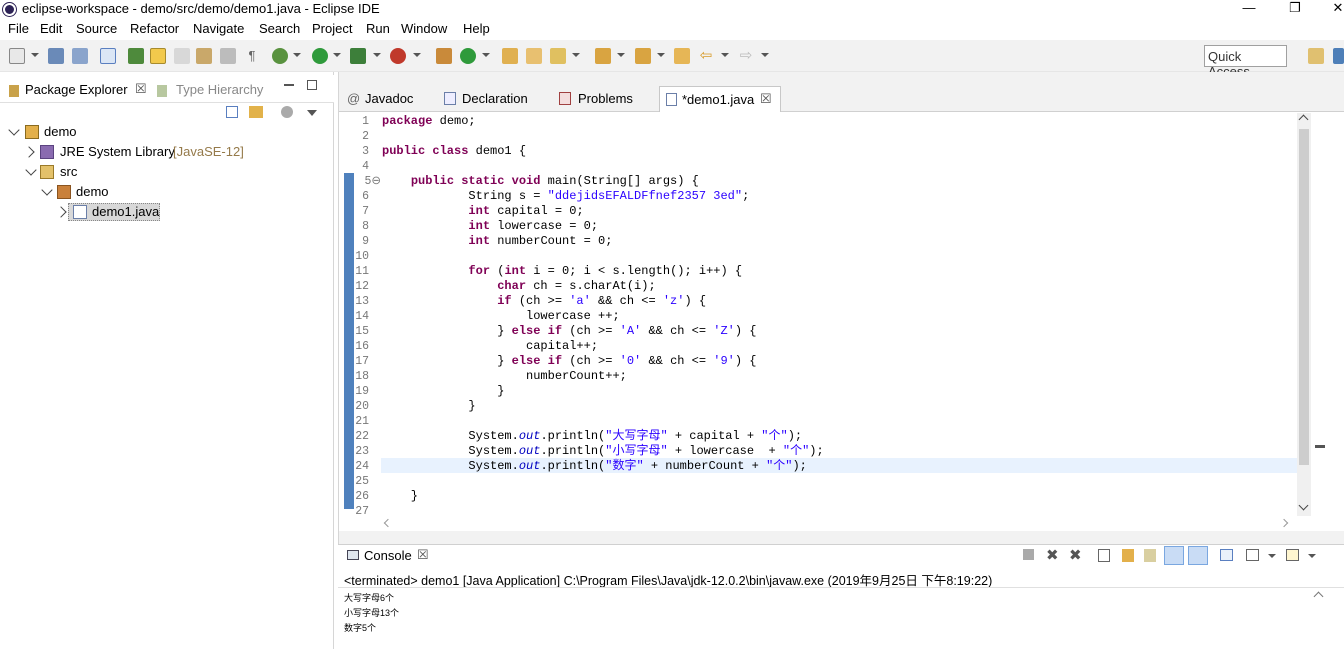  Describe the element at coordinates (706, 56) in the screenshot. I see `back-icon: ⇦` at that location.